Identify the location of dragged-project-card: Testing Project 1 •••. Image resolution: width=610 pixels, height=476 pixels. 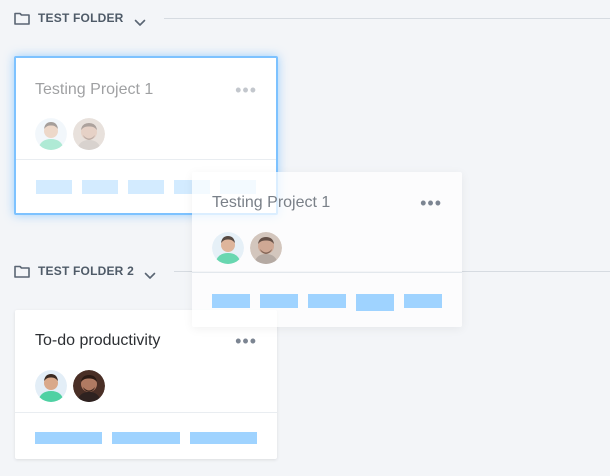
(327, 249).